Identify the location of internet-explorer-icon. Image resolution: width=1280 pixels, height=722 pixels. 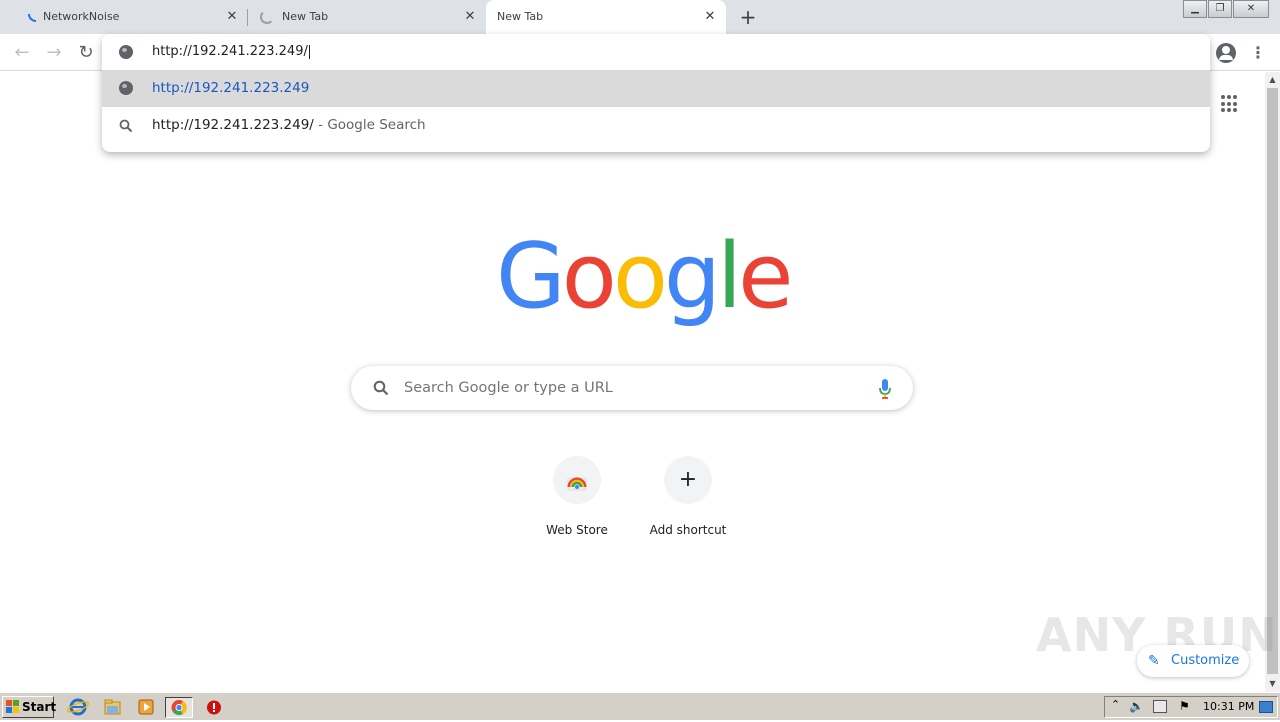
(78, 707).